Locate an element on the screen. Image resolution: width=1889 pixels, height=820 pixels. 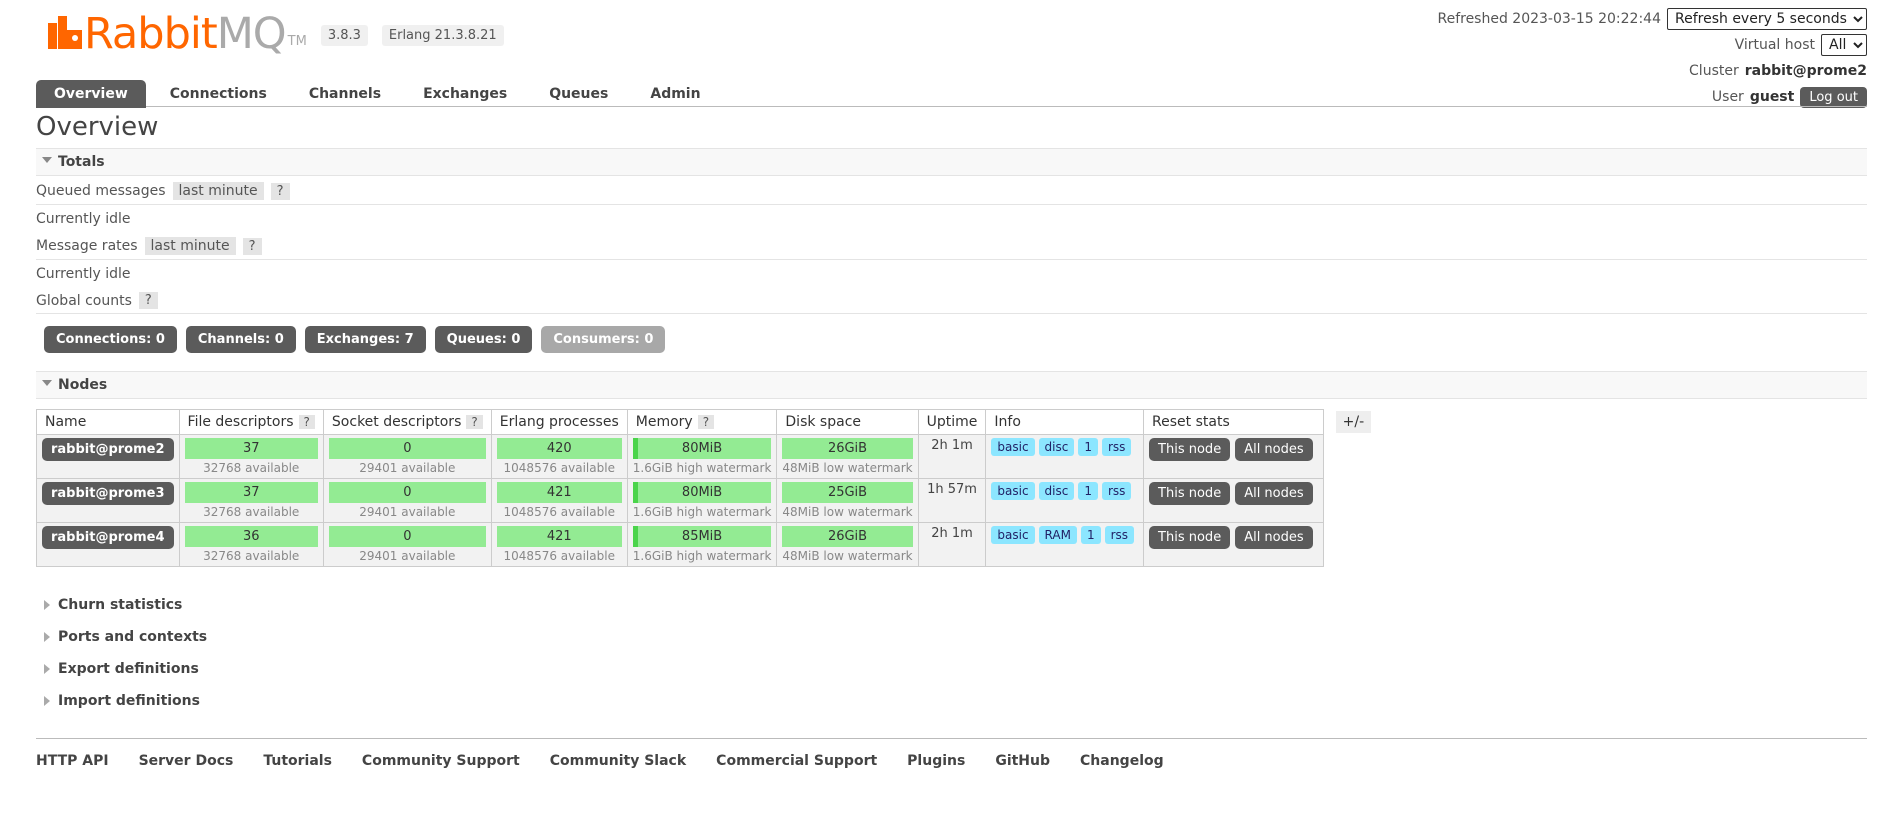
tab-link-connections: Connections is located at coordinates (218, 94).